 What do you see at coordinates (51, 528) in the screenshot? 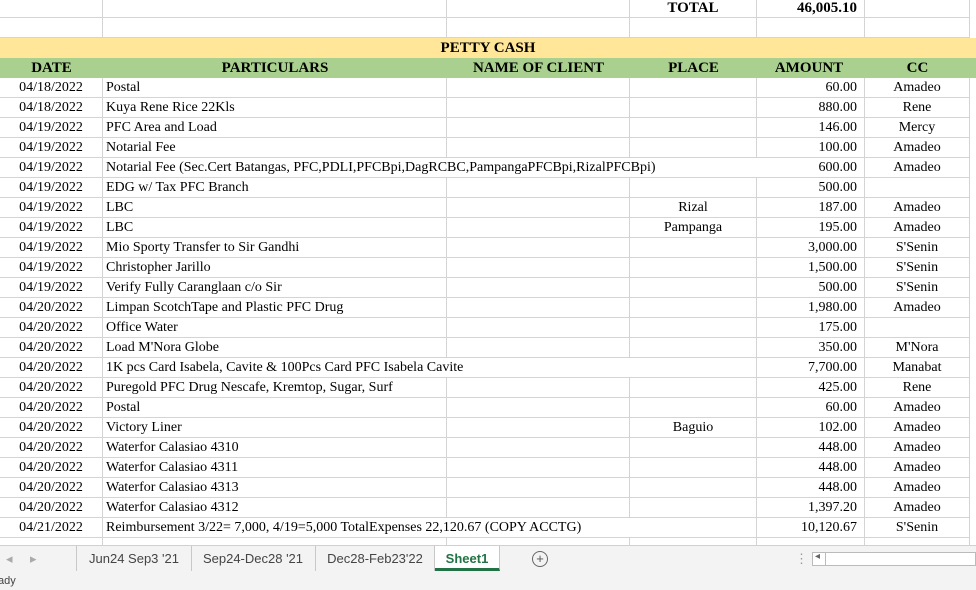
I see `cell-date: 04/21/2022` at bounding box center [51, 528].